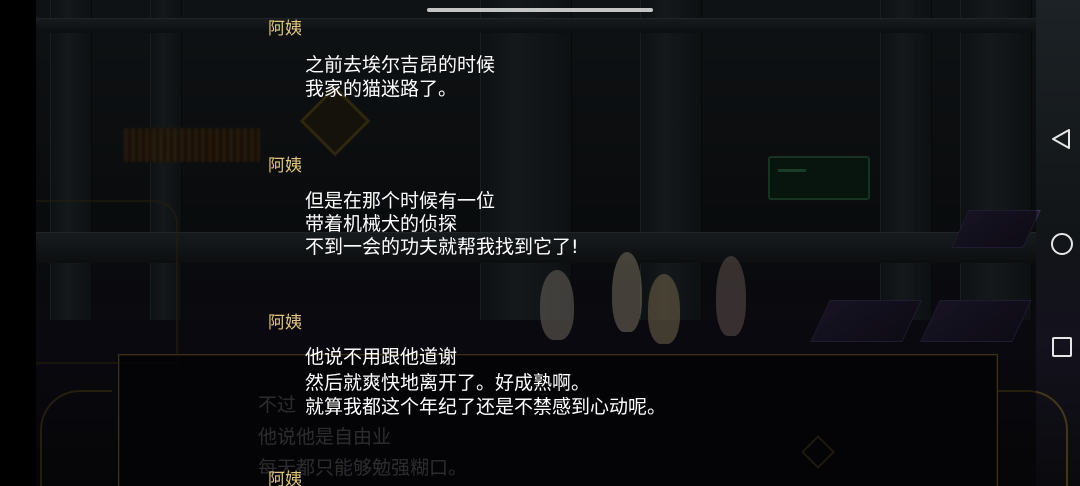  Describe the element at coordinates (448, 383) in the screenshot. I see `dialog-line: 然后就爽快地离开了。好成熟啊。` at that location.